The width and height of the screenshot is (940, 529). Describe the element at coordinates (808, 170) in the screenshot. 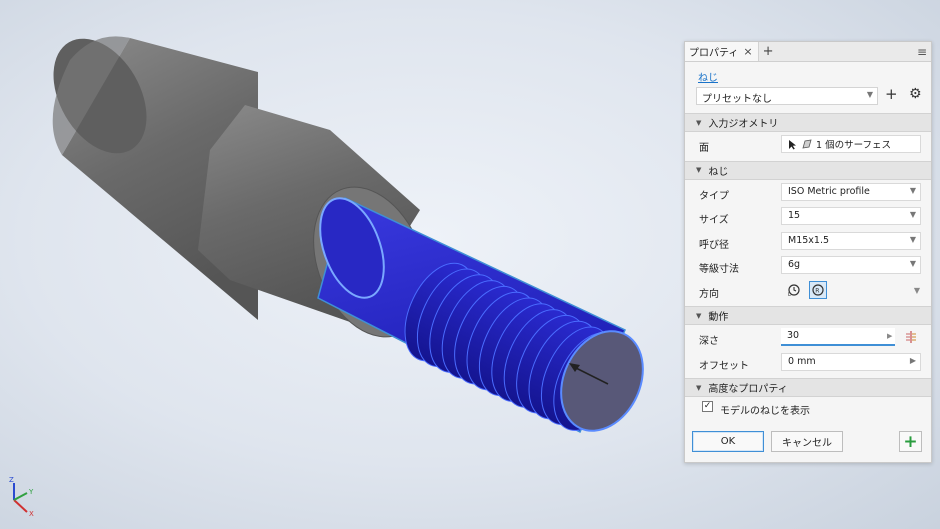

I see `section-thread: ▼ ねじ` at that location.